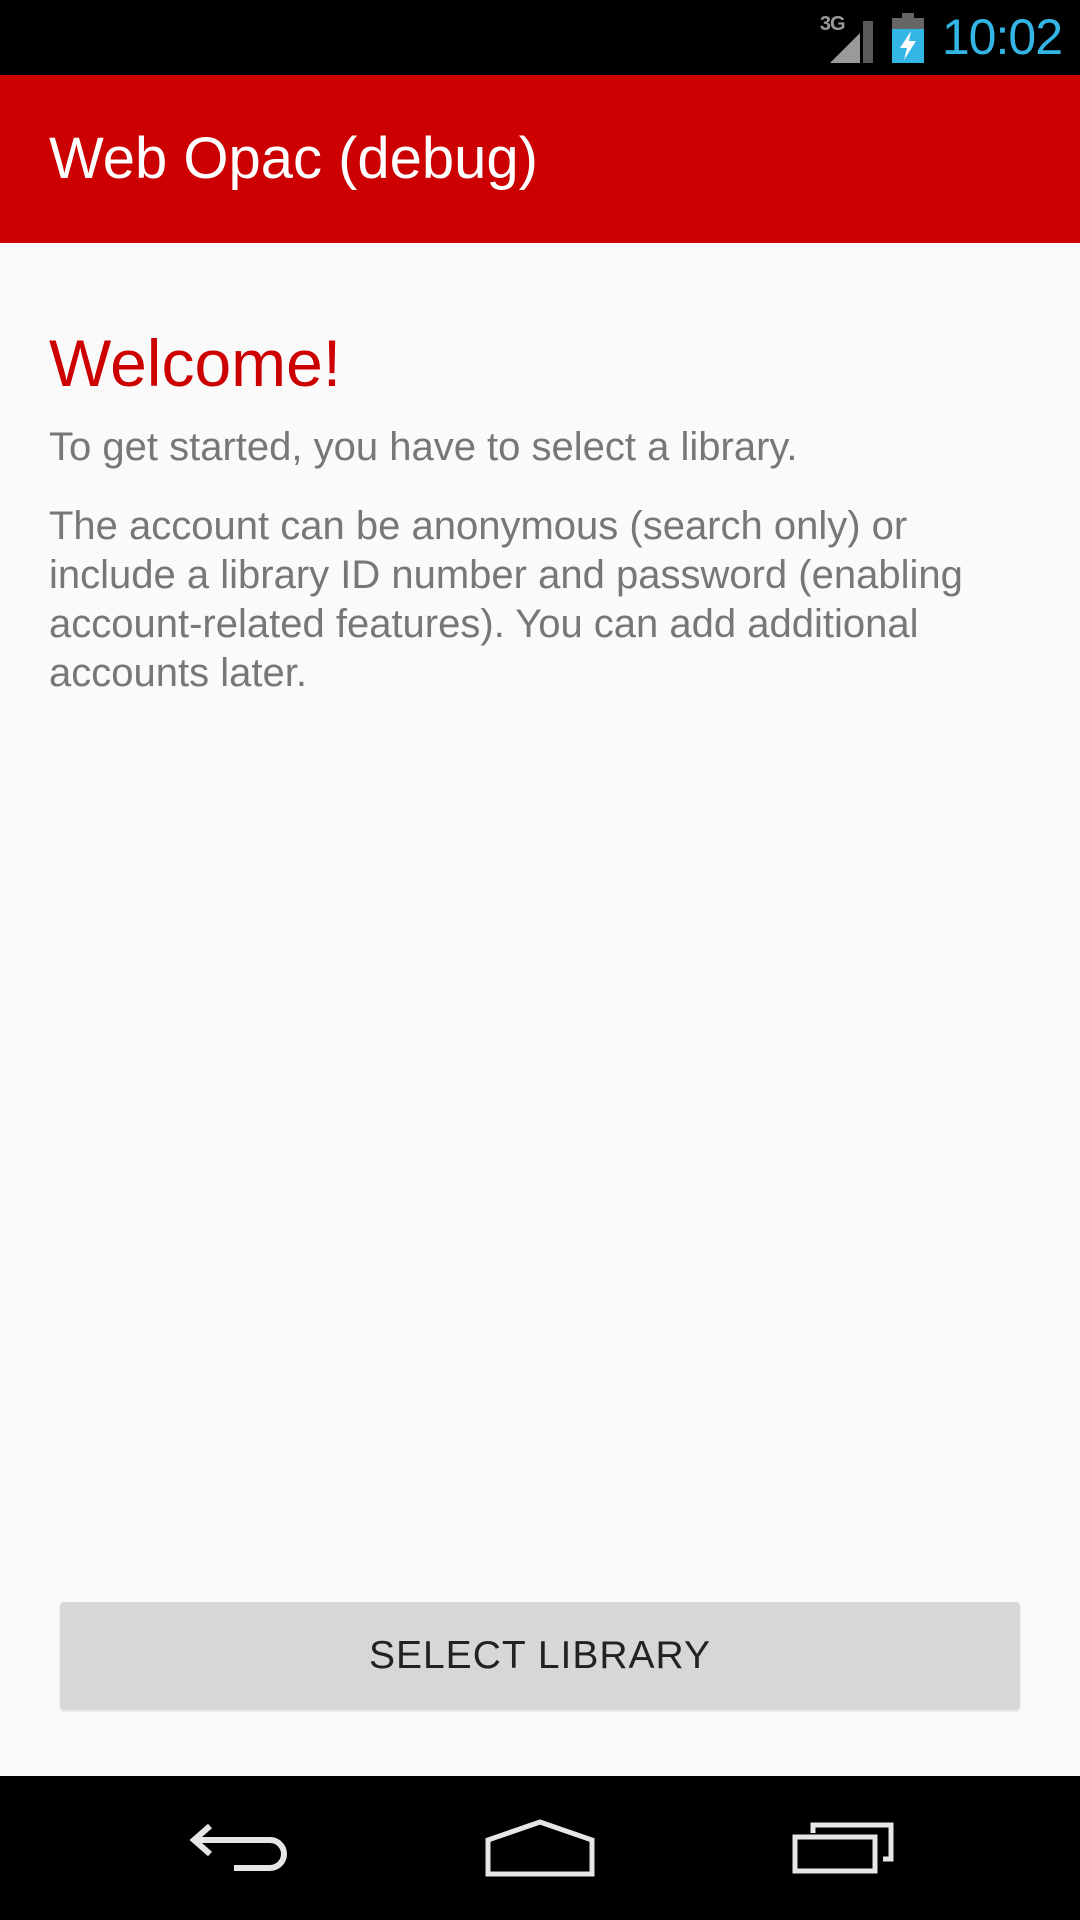 The height and width of the screenshot is (1920, 1080). I want to click on select-library-button: SELECT LIBRARY, so click(540, 1655).